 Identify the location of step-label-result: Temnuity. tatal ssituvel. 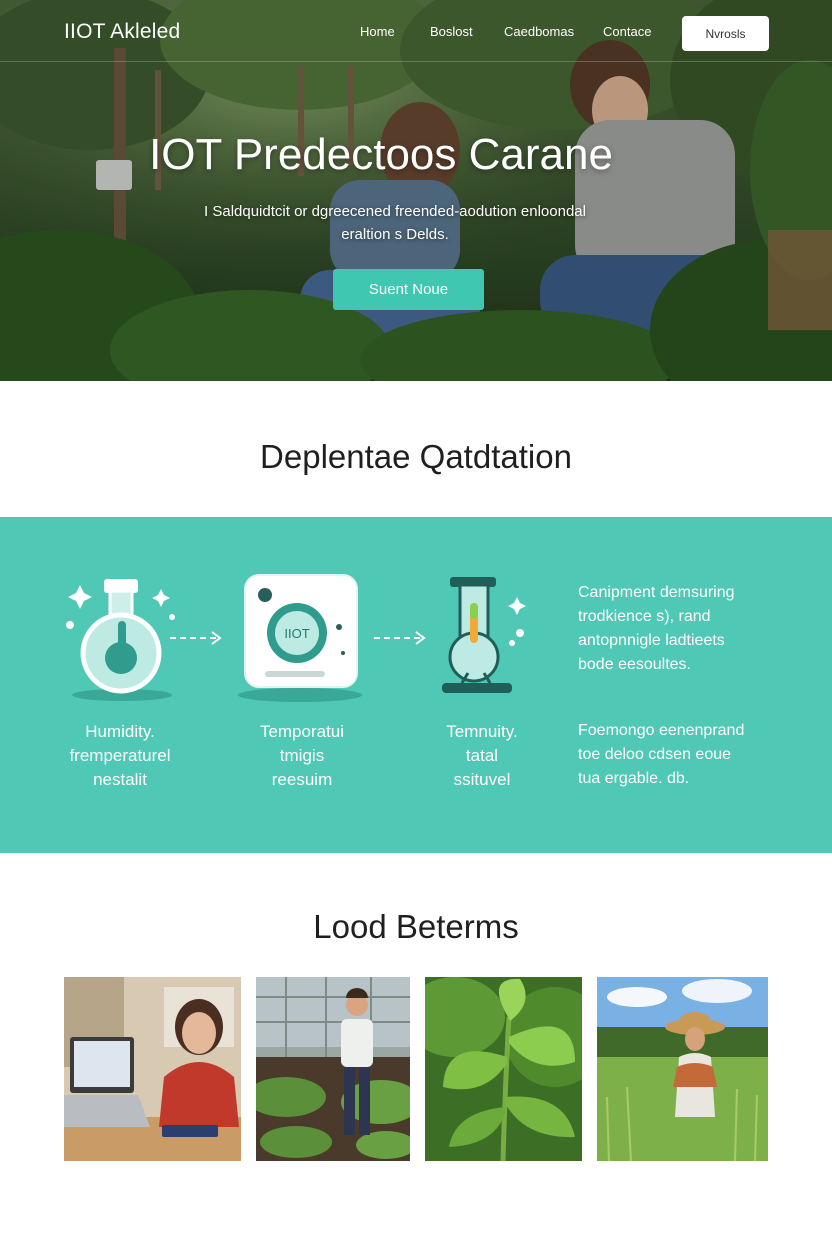
(482, 755).